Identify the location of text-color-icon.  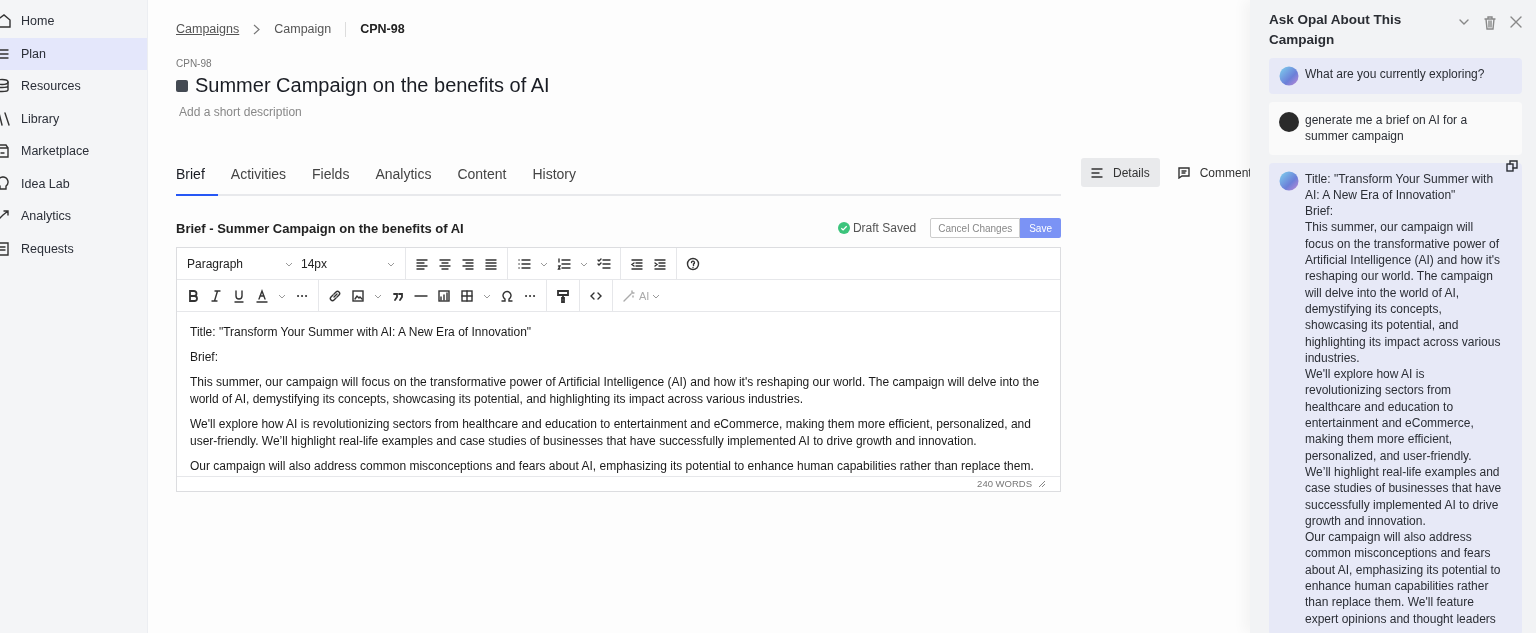
(262, 295).